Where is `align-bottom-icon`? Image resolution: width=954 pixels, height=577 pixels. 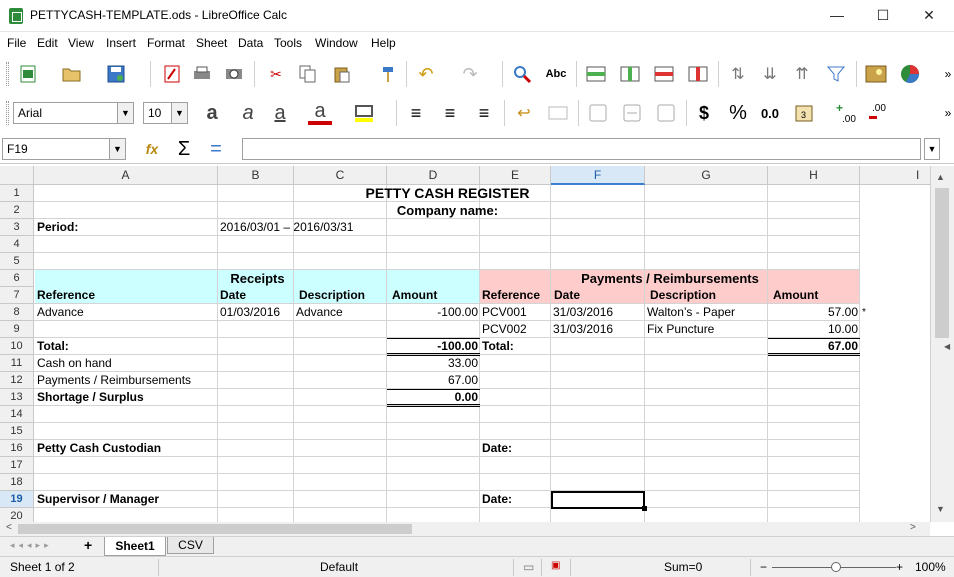
align-bottom-icon is located at coordinates (666, 113).